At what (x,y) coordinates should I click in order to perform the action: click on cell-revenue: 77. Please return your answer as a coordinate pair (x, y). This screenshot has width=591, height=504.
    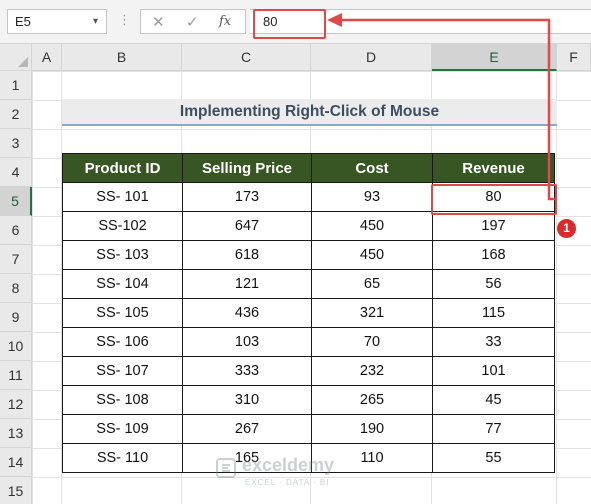
    Looking at the image, I should click on (493, 429).